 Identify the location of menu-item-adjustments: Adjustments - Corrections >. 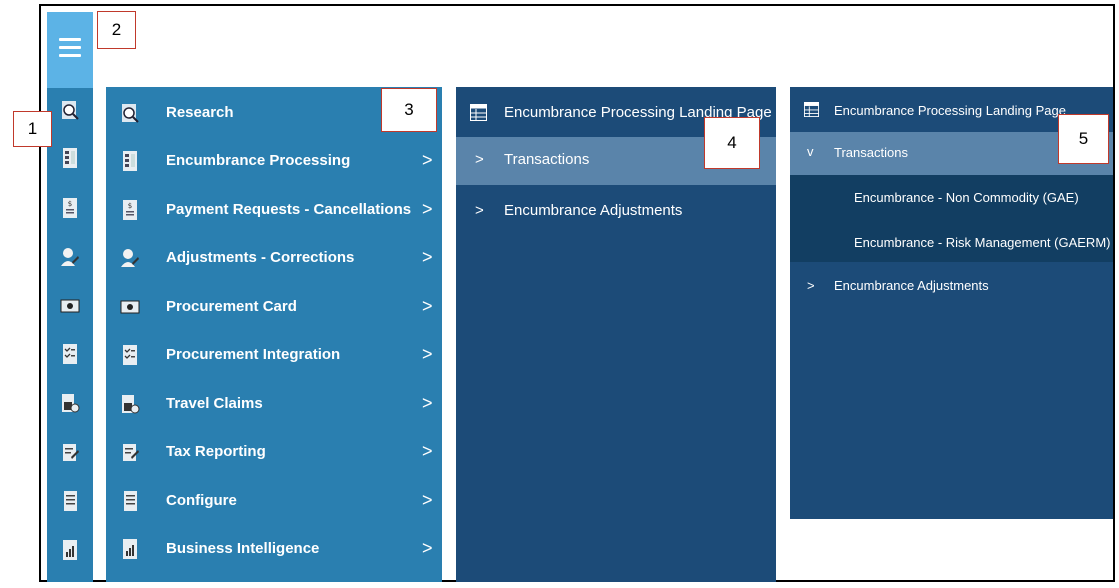
(274, 258).